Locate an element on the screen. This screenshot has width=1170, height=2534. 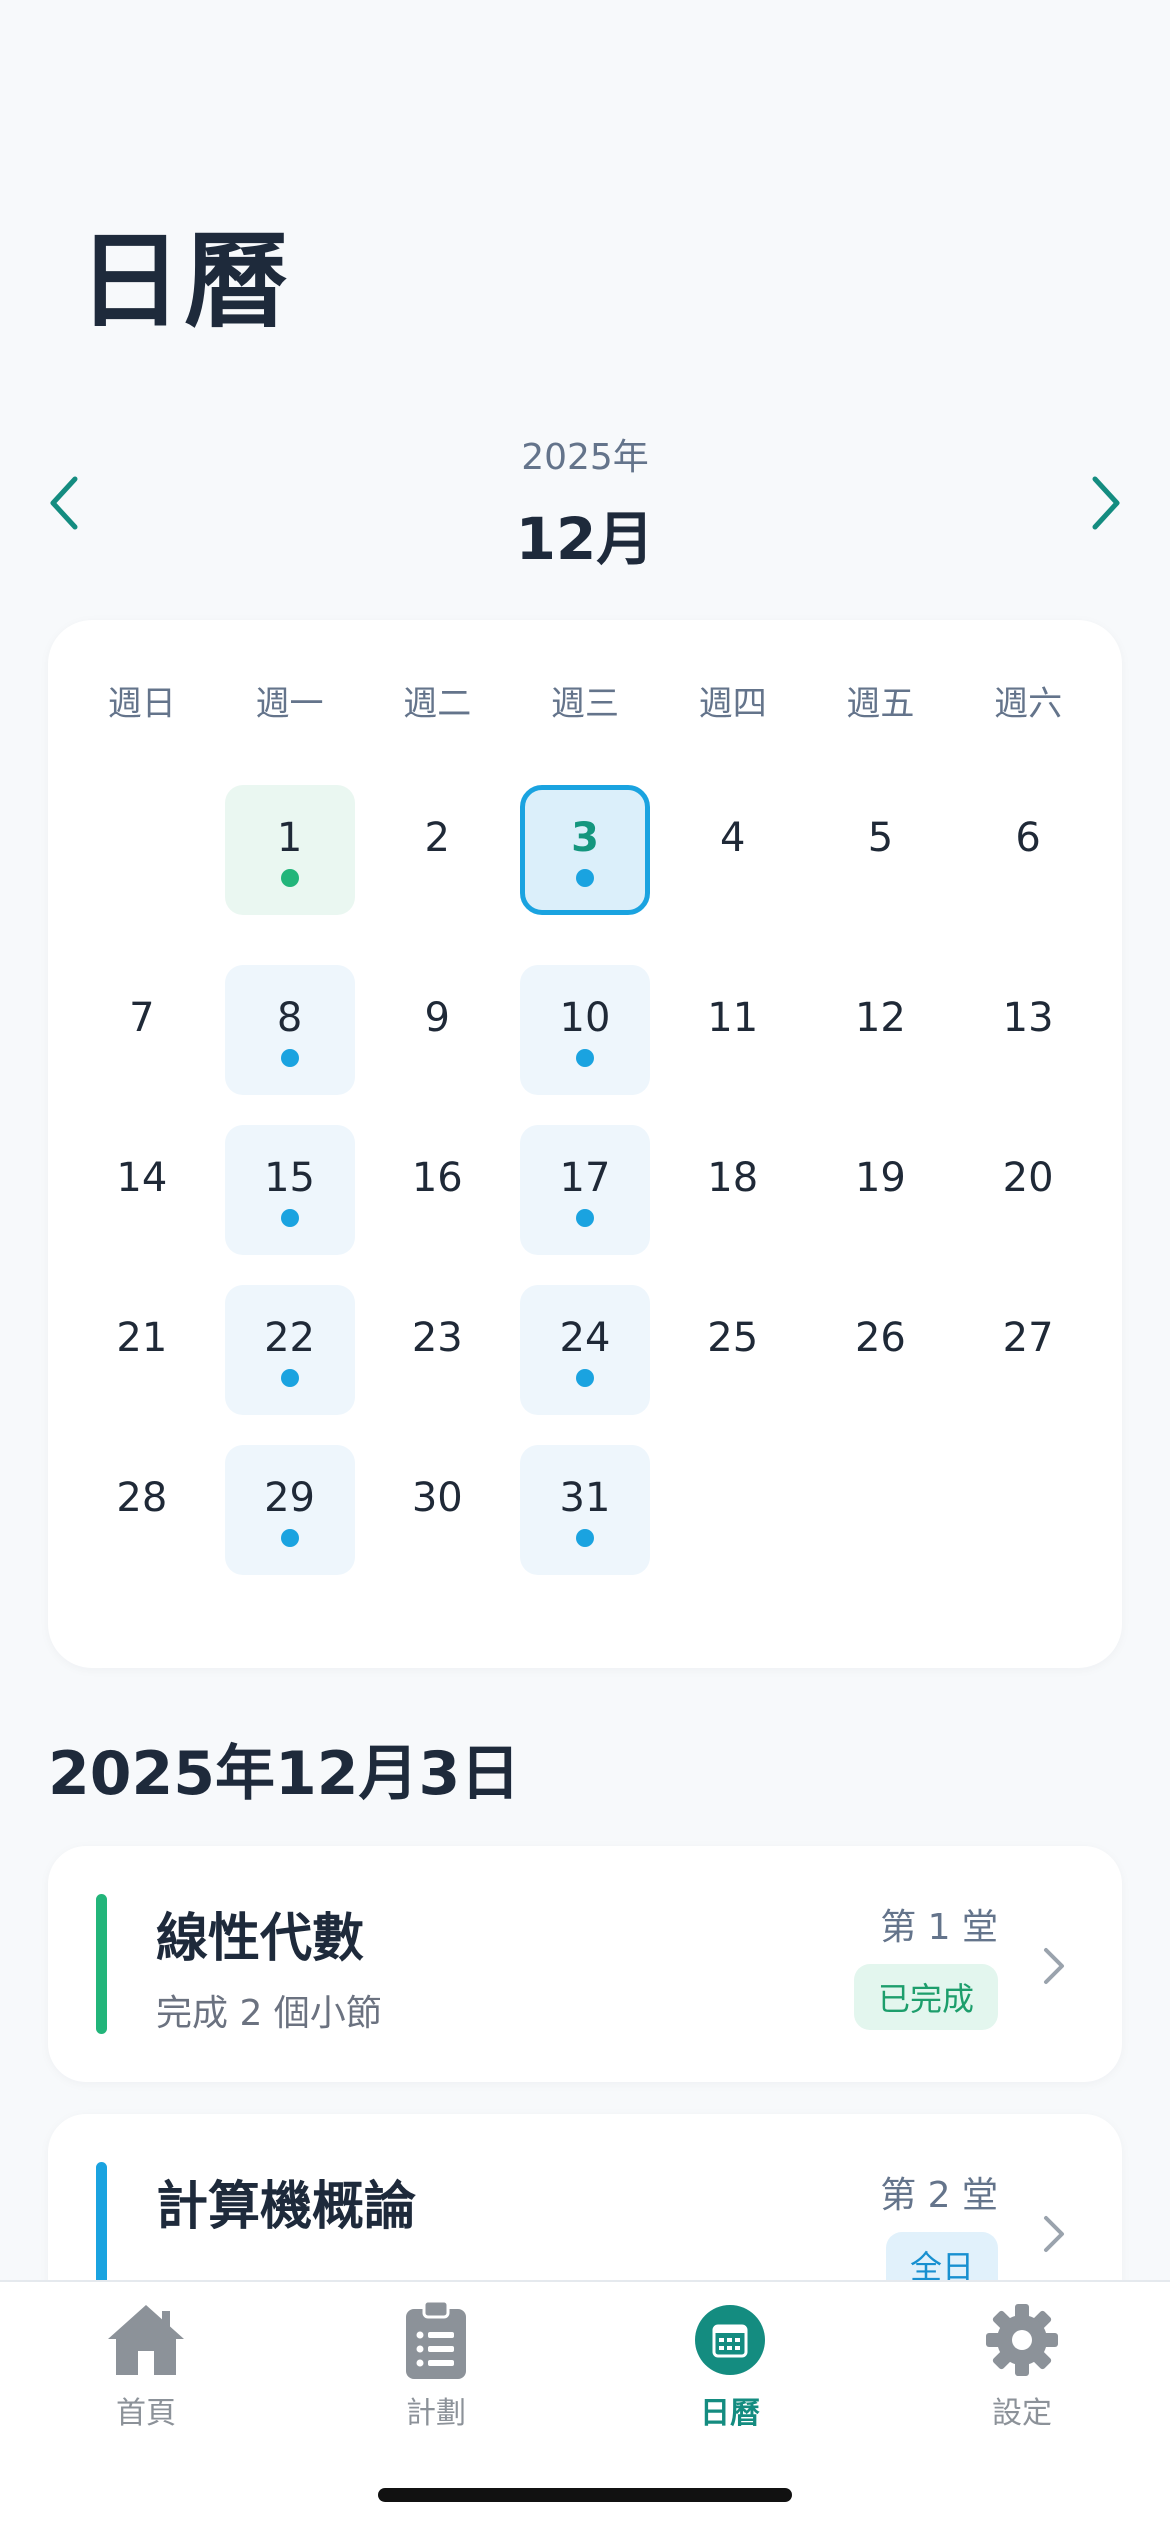
clipboard-icon is located at coordinates (436, 2340).